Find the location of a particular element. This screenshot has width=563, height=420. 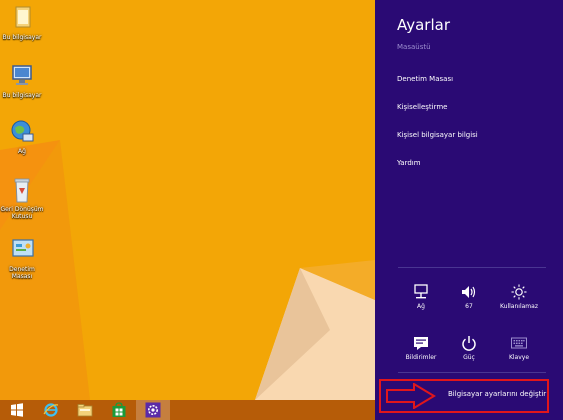

keyboard-icon is located at coordinates (519, 343).